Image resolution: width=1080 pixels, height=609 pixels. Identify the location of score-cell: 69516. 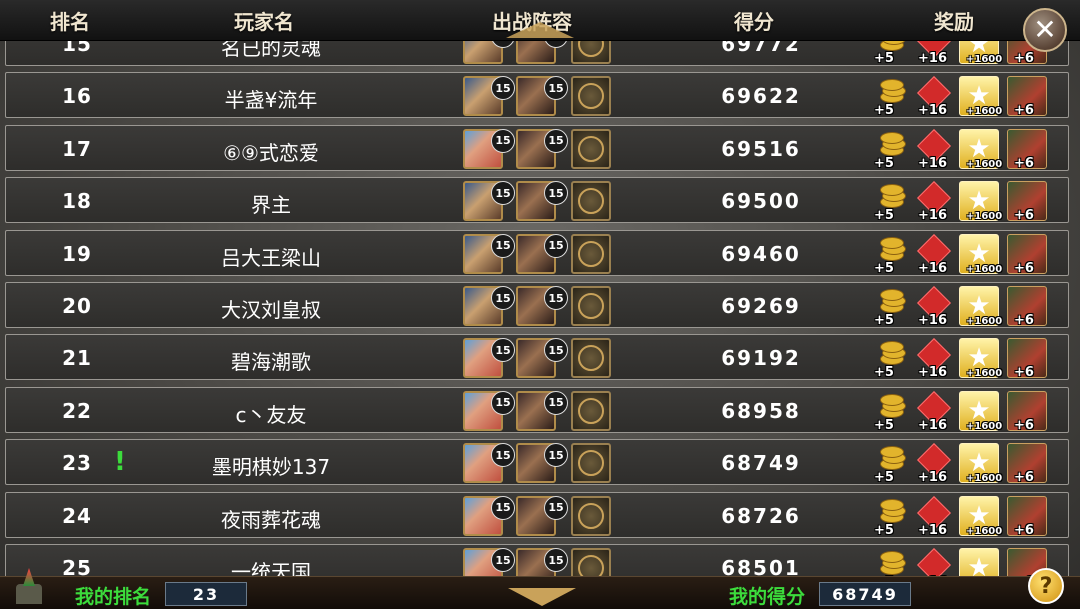
(761, 148).